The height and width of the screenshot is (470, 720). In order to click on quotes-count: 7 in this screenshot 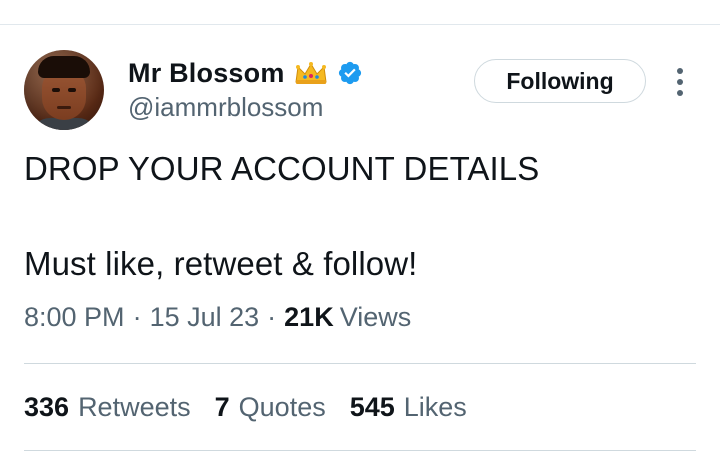, I will do `click(222, 407)`.